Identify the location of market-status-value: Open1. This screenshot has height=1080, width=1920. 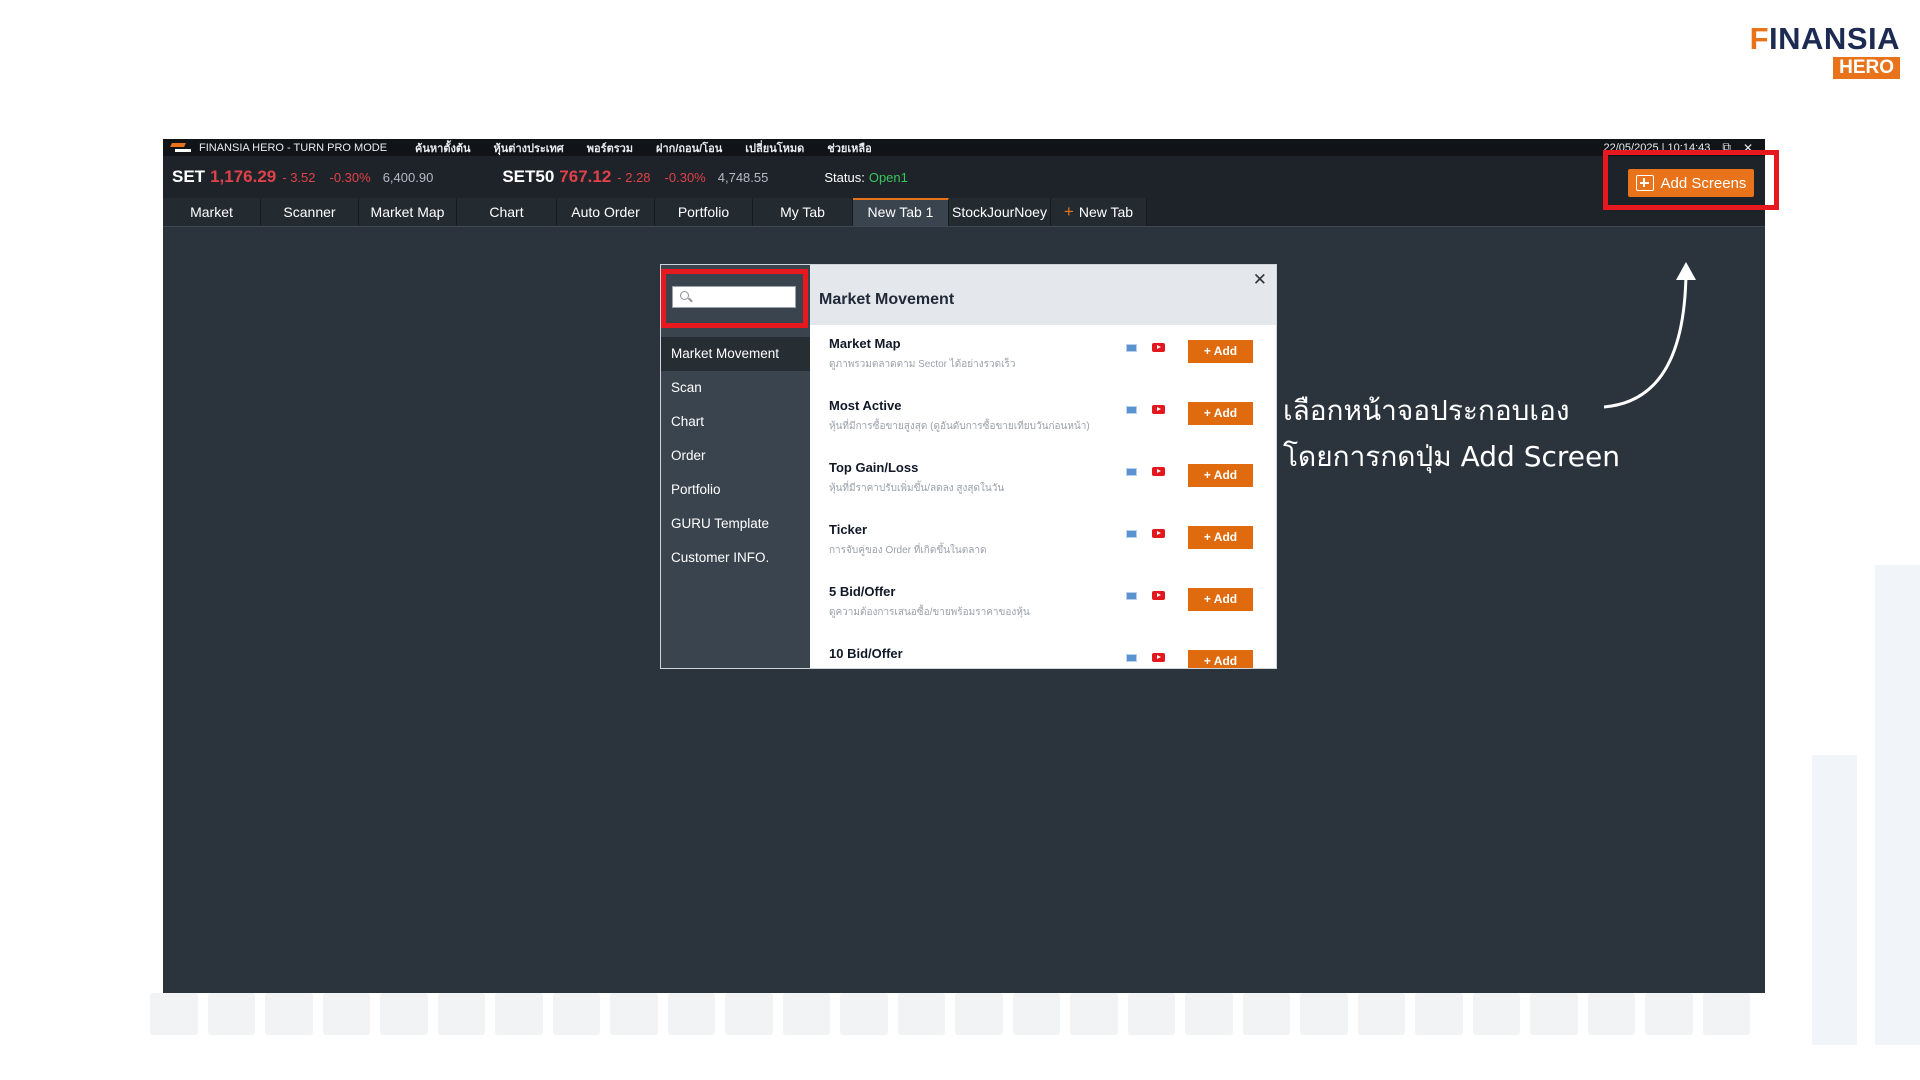
(888, 177).